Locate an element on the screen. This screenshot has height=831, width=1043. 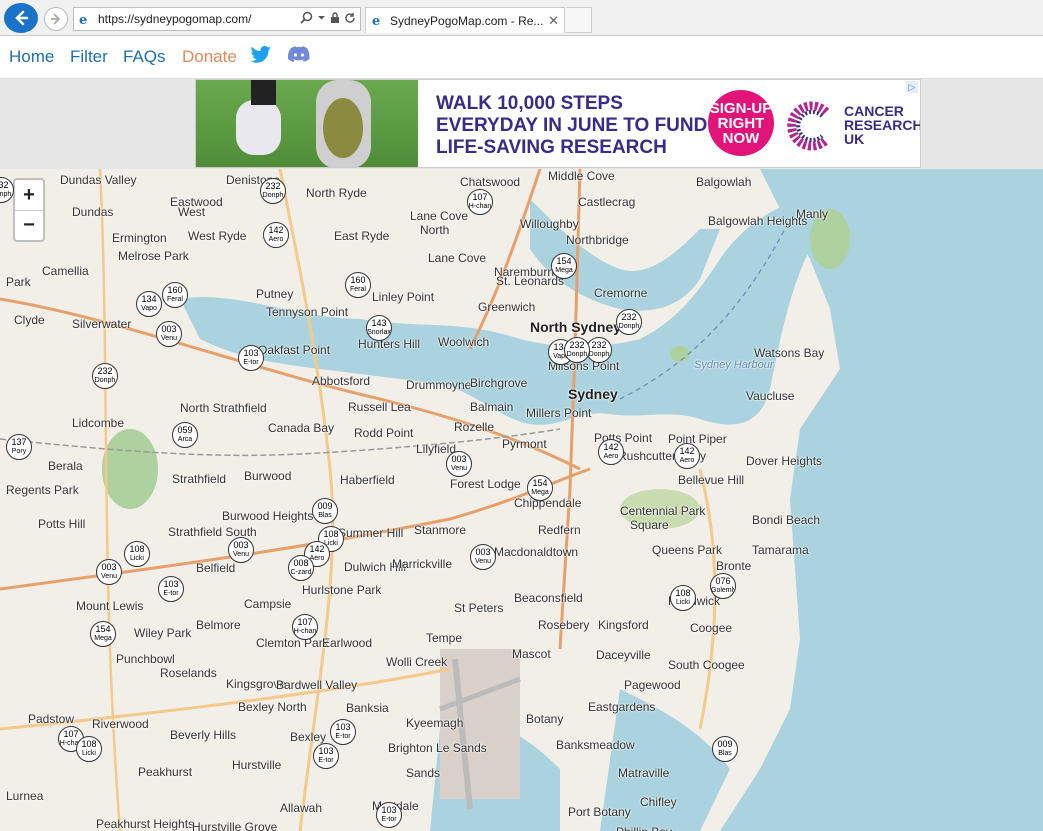
twitter-icon is located at coordinates (261, 57).